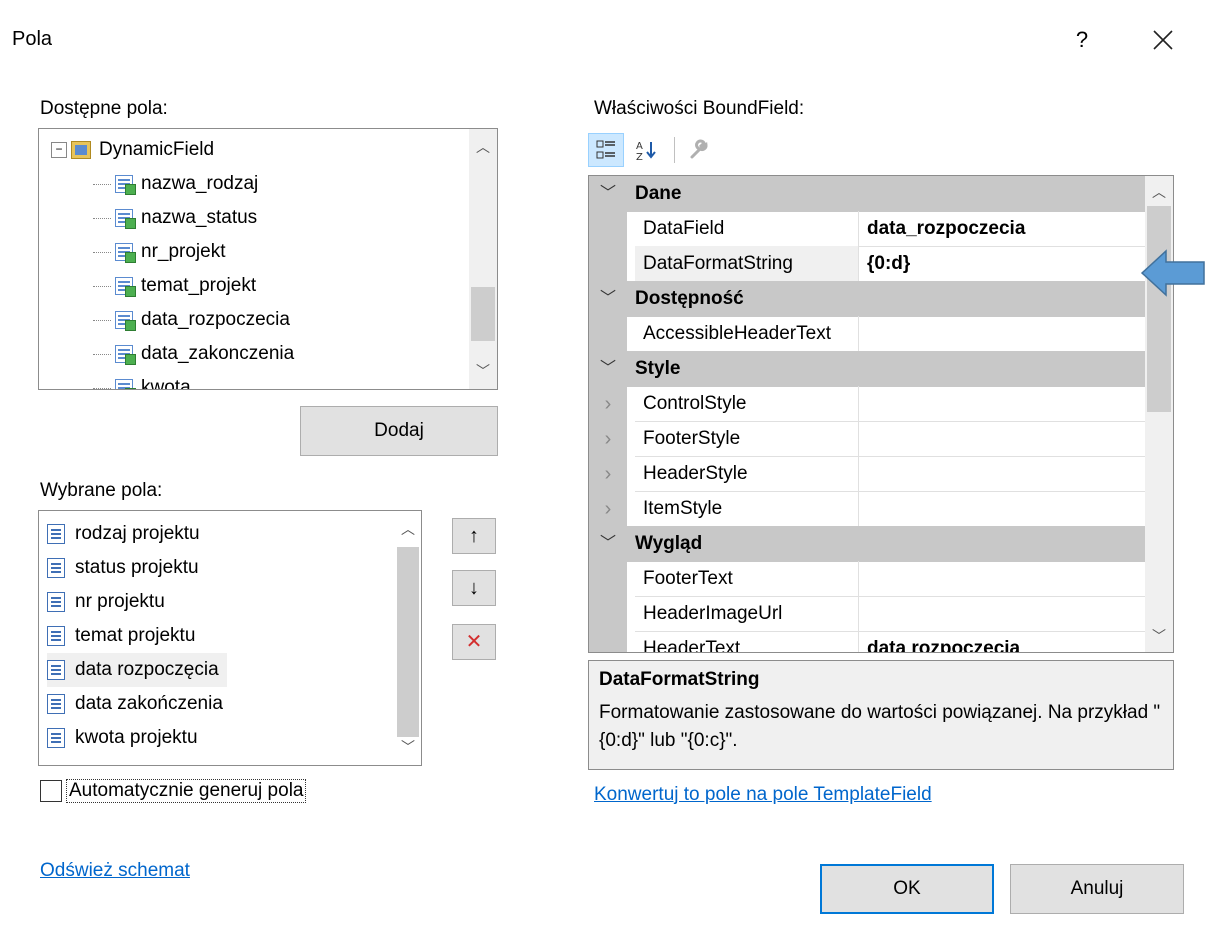 The height and width of the screenshot is (933, 1209). What do you see at coordinates (399, 431) in the screenshot?
I see `add-button: Dodaj` at bounding box center [399, 431].